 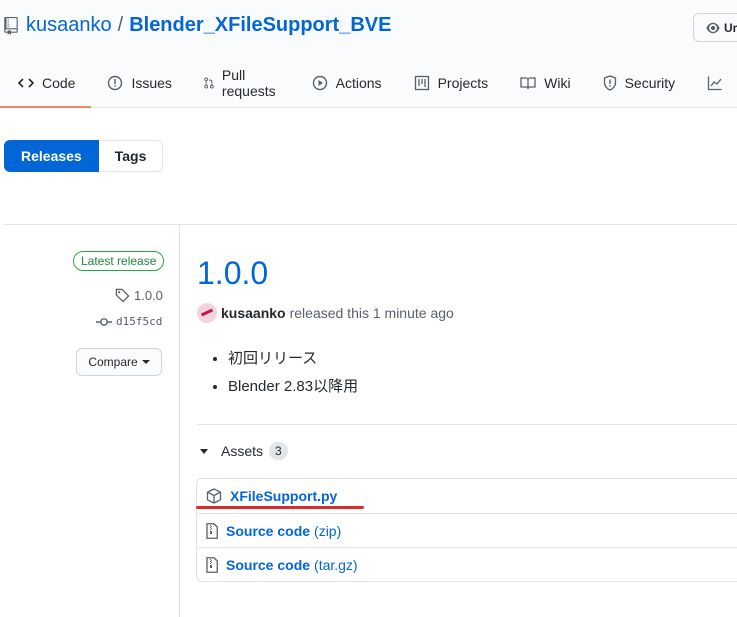 I want to click on compare-button: Compare, so click(x=119, y=362).